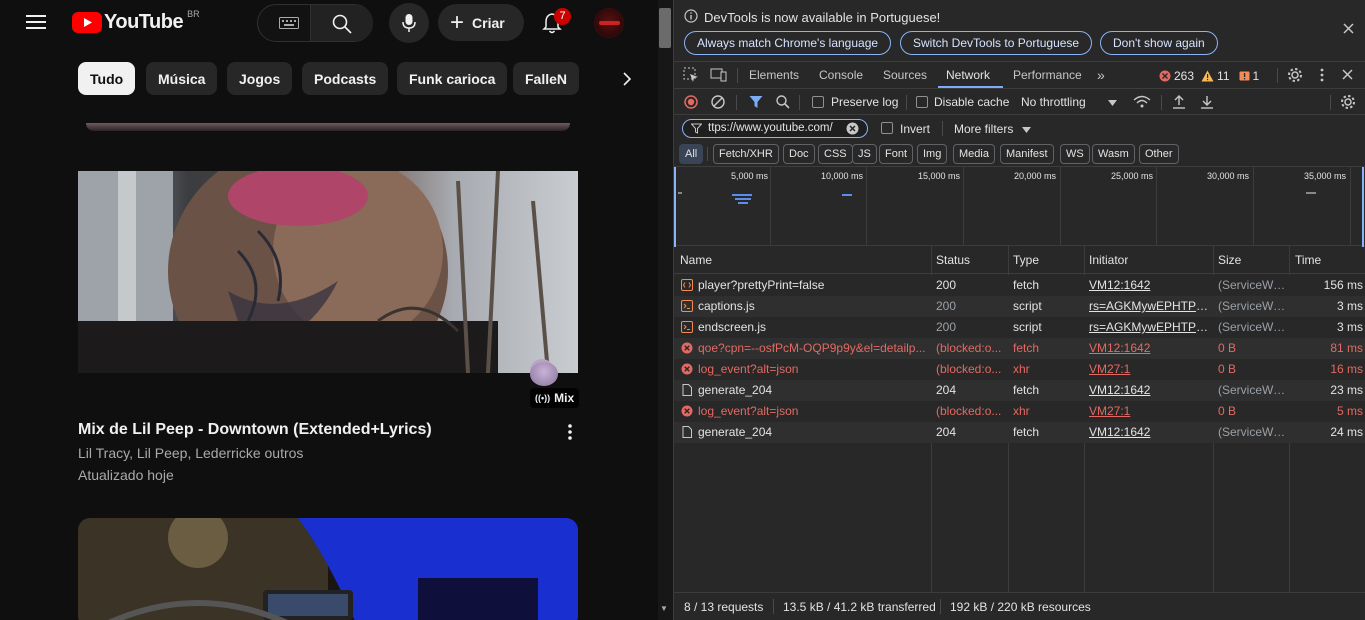 This screenshot has height=620, width=1365. What do you see at coordinates (691, 102) in the screenshot?
I see `record-stop-icon` at bounding box center [691, 102].